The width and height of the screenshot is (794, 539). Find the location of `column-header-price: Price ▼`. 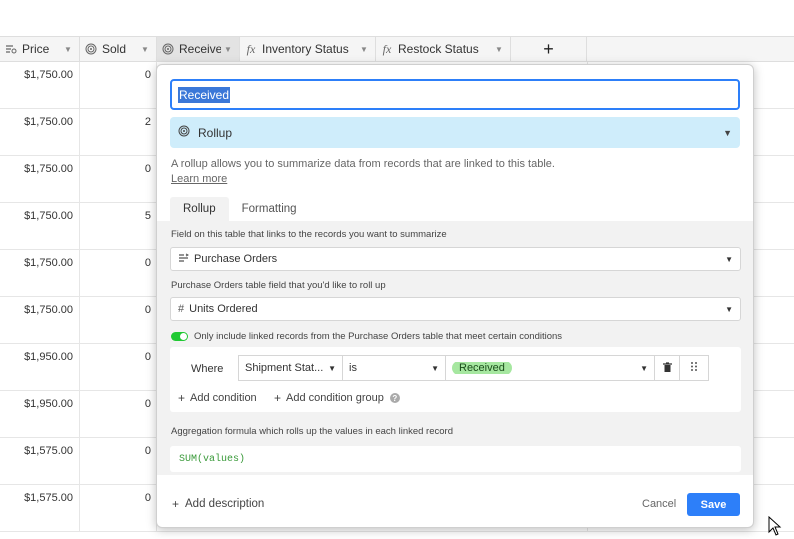

column-header-price: Price ▼ is located at coordinates (40, 49).